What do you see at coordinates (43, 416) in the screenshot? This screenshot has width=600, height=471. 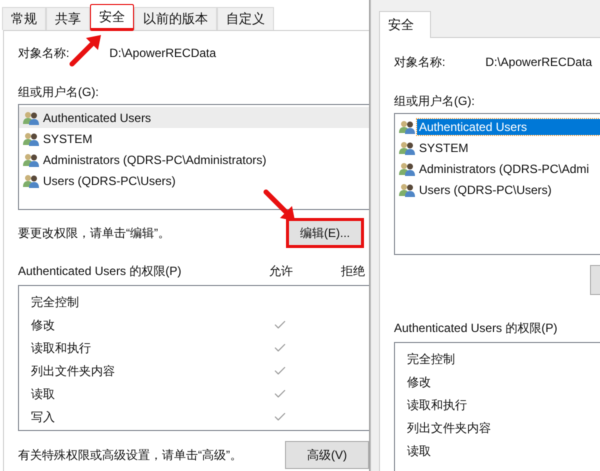 I see `permission-name: 写入` at bounding box center [43, 416].